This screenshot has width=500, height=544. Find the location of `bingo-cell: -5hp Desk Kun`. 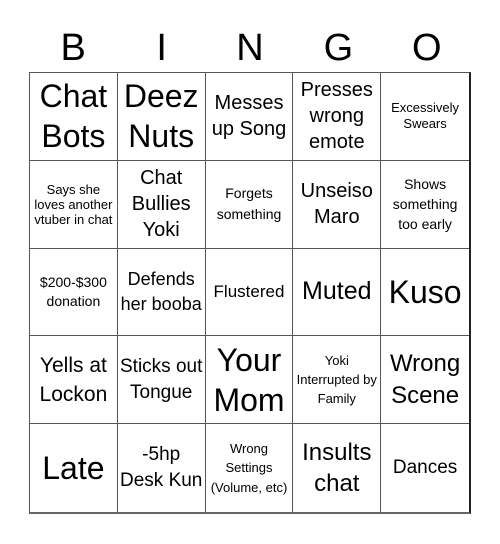

bingo-cell: -5hp Desk Kun is located at coordinates (162, 468).